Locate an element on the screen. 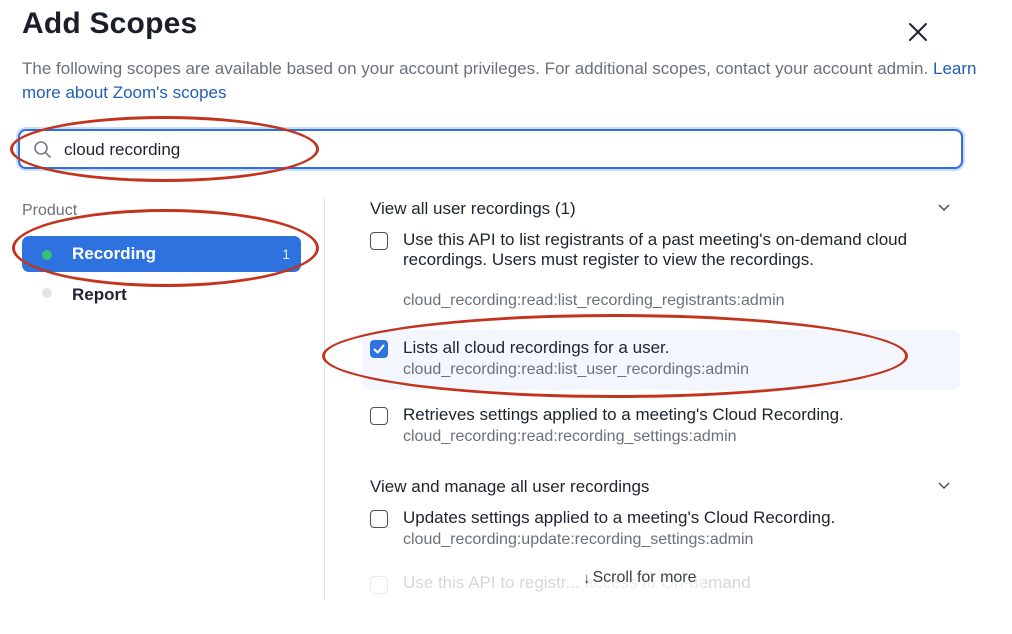 Image resolution: width=1012 pixels, height=634 pixels. scroll-for-more-label: Scroll for more is located at coordinates (644, 577).